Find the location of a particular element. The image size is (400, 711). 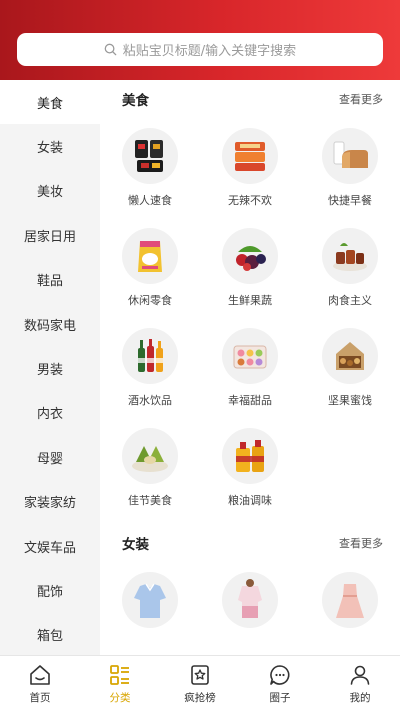

subcategory-item: 粮油调味 is located at coordinates (250, 468).